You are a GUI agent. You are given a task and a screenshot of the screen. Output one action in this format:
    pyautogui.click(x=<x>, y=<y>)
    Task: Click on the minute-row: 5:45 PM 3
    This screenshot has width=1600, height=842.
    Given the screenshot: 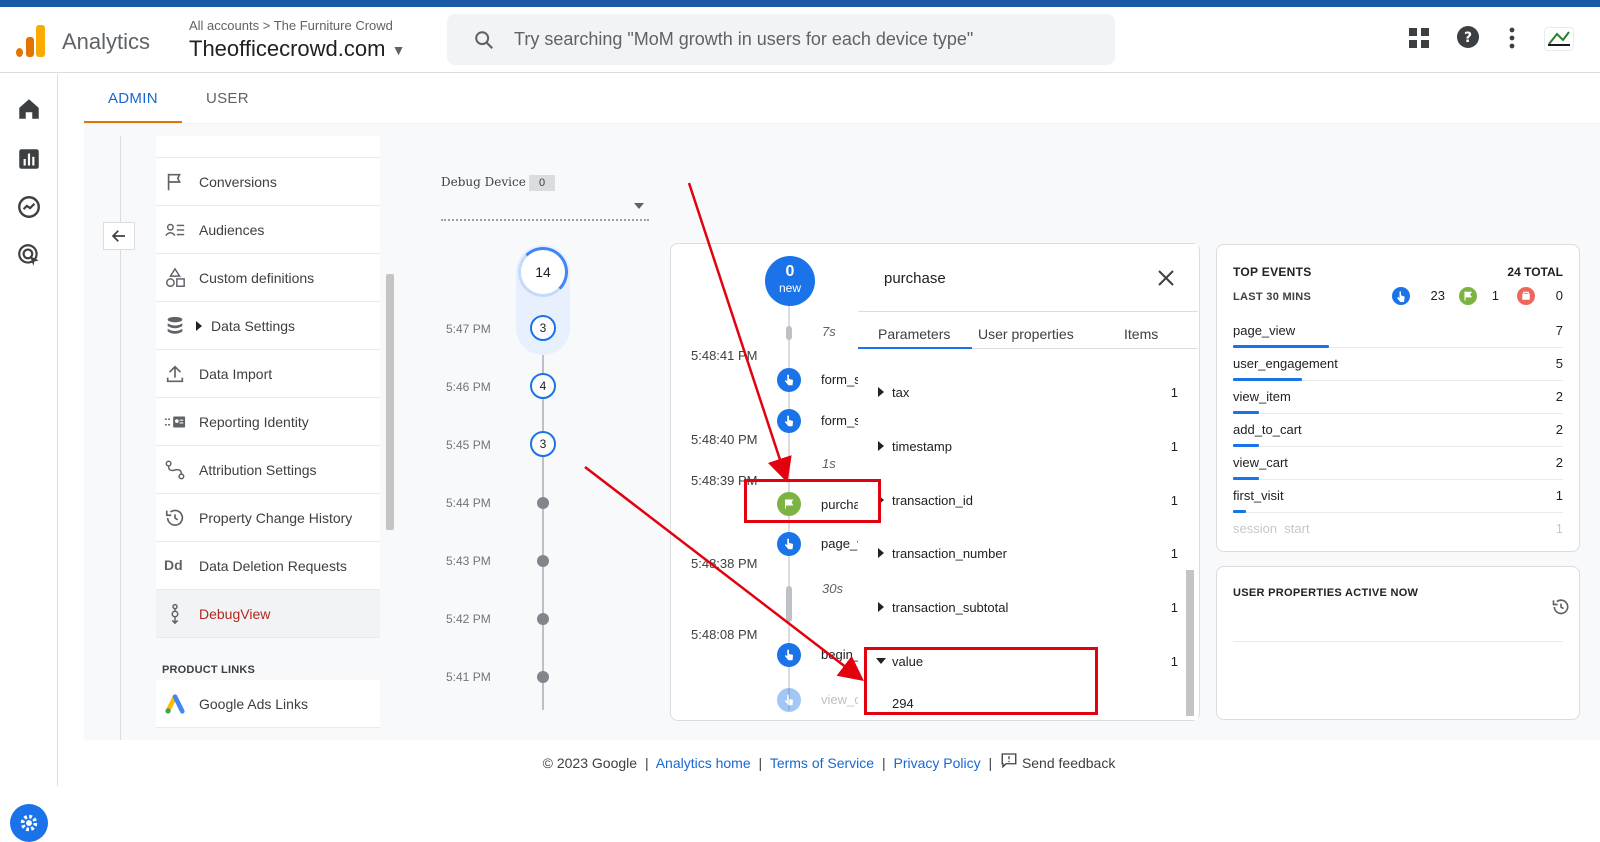 What is the action you would take?
    pyautogui.click(x=505, y=445)
    